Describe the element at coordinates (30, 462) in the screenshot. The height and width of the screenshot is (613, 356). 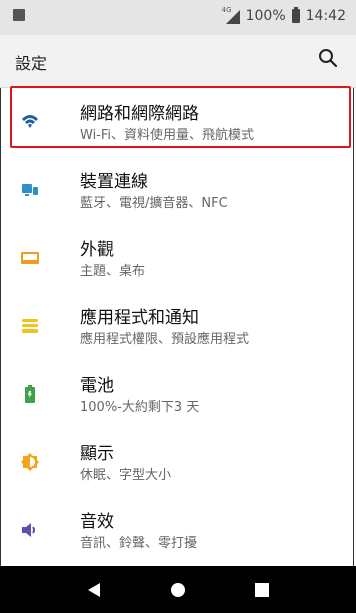
I see `brightness-icon` at that location.